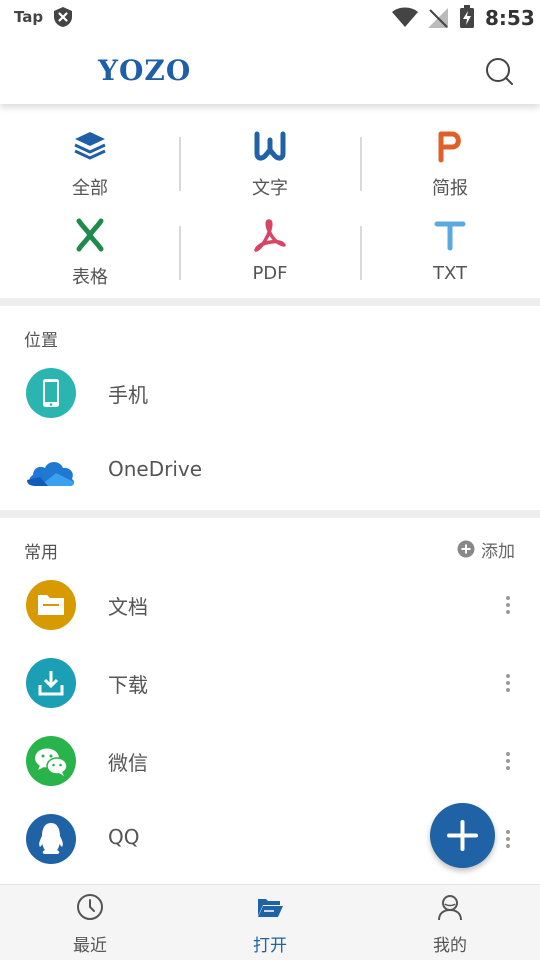 Image resolution: width=540 pixels, height=960 pixels. What do you see at coordinates (270, 164) in the screenshot?
I see `category-word: 文字` at bounding box center [270, 164].